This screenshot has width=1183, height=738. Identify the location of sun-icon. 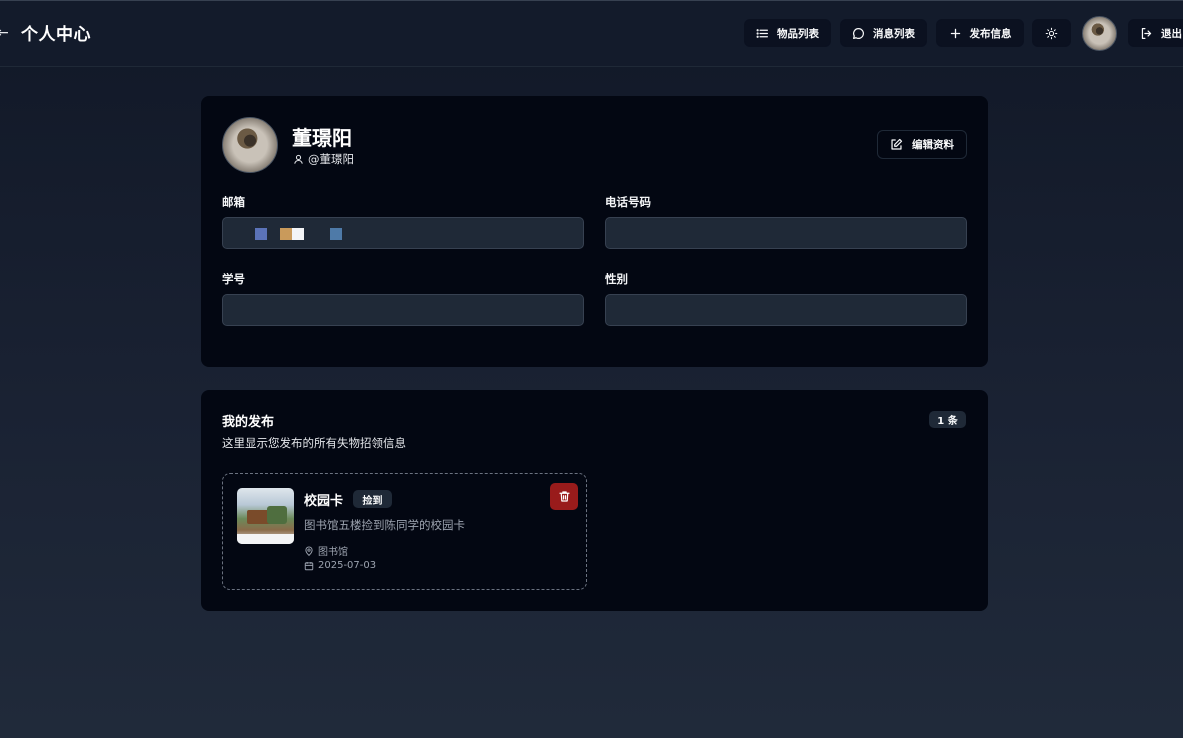
(1051, 33).